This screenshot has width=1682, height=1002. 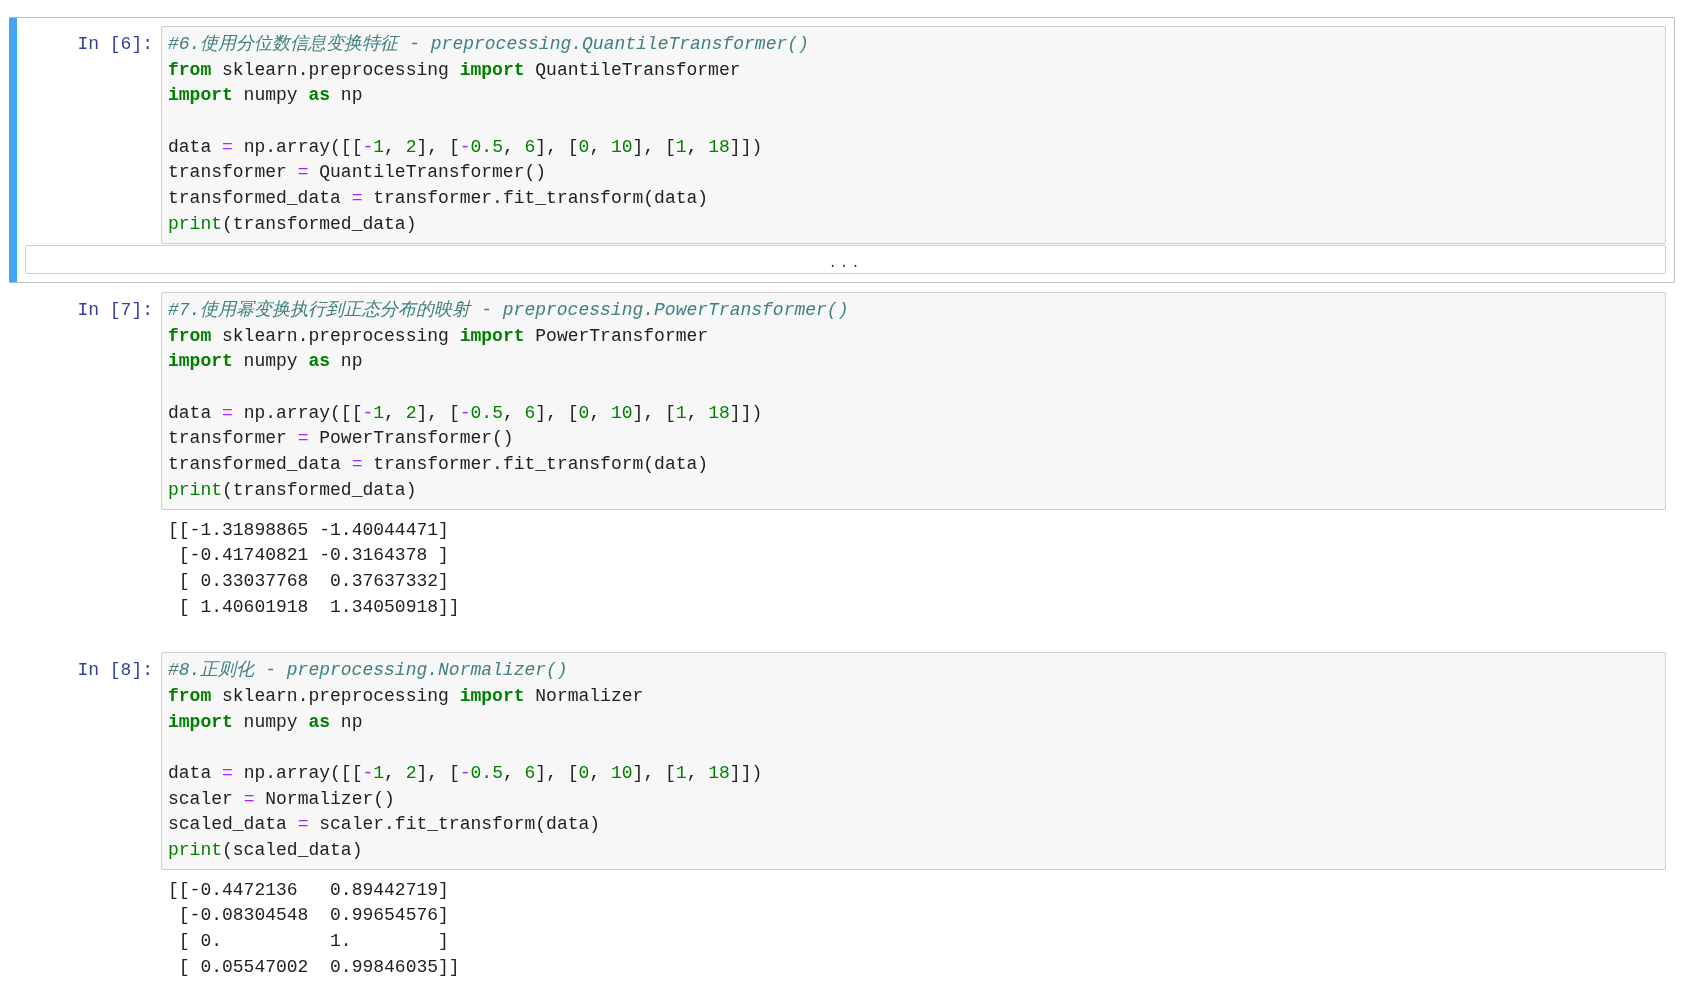 What do you see at coordinates (341, 439) in the screenshot?
I see `code-line: transformer = PowerTransformer()` at bounding box center [341, 439].